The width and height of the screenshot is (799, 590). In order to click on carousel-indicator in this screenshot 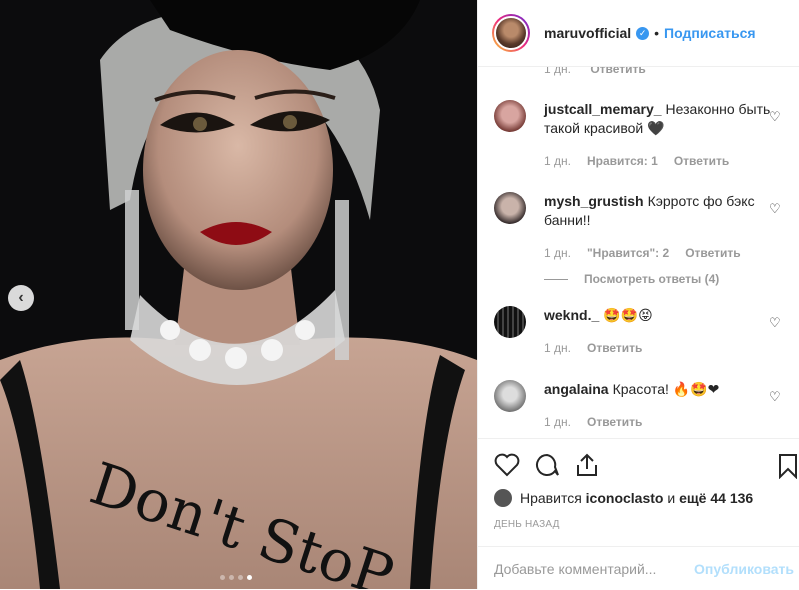, I will do `click(236, 577)`.